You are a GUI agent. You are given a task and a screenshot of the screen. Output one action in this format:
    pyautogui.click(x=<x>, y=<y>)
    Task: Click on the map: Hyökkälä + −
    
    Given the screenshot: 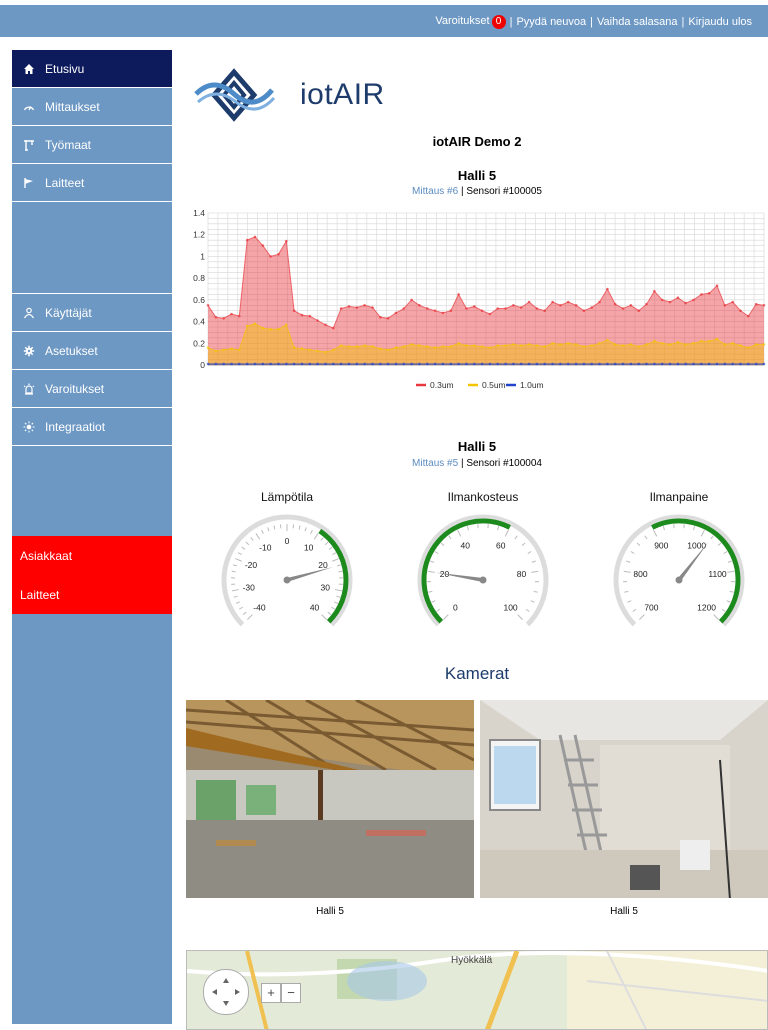 What is the action you would take?
    pyautogui.click(x=477, y=990)
    